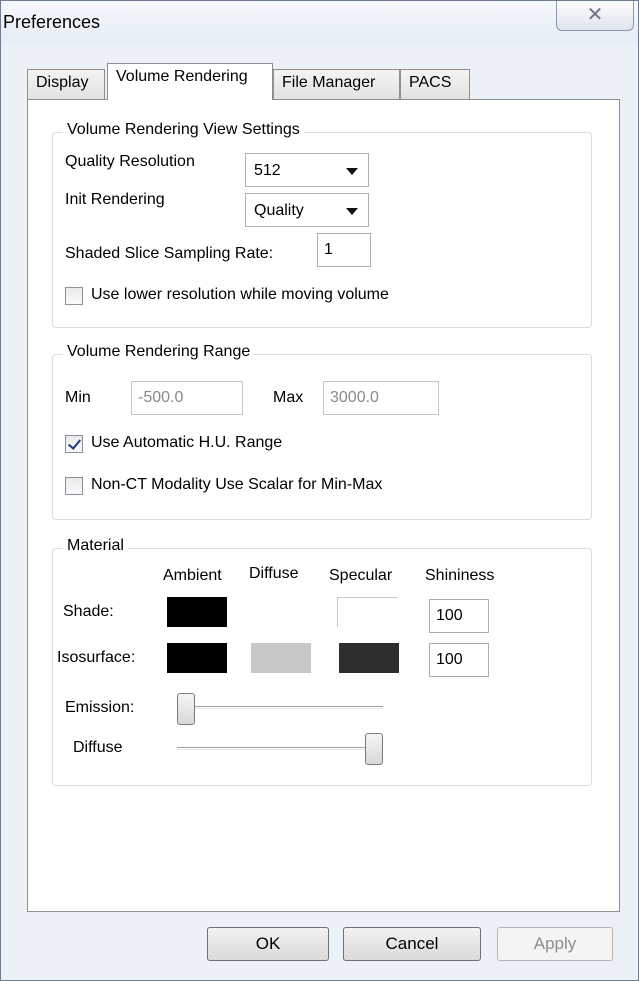  I want to click on title-bar: Preferences ✕, so click(319, 22).